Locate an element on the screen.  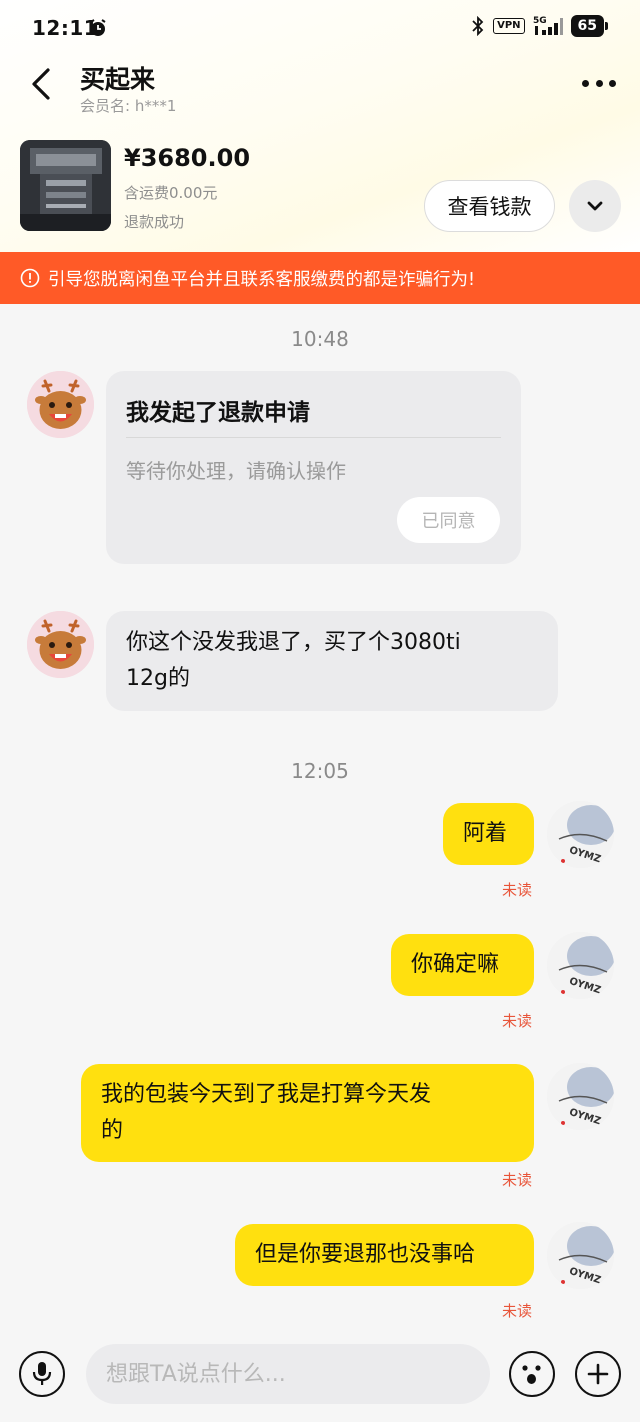
message-line: 但是你要退那也没事哈 is located at coordinates (365, 1254).